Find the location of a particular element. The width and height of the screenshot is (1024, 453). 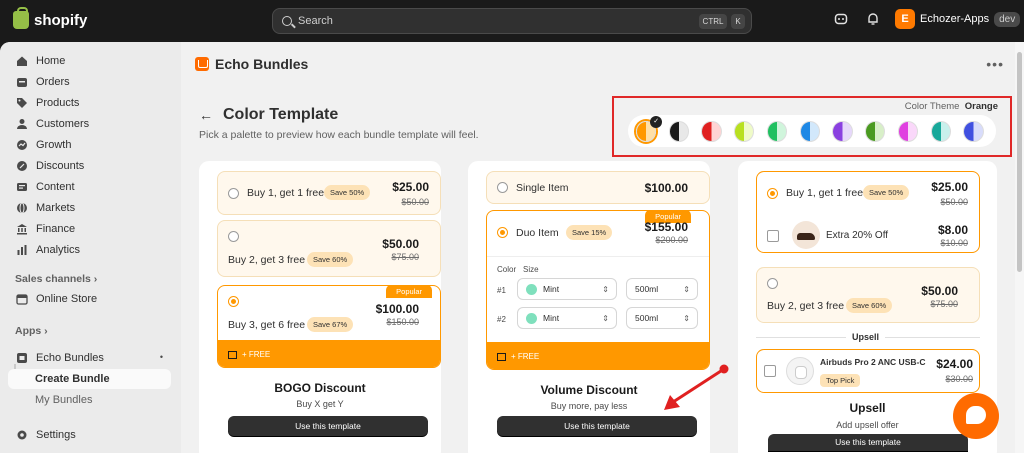

size-select-2: 500ml ⇕ is located at coordinates (662, 318).